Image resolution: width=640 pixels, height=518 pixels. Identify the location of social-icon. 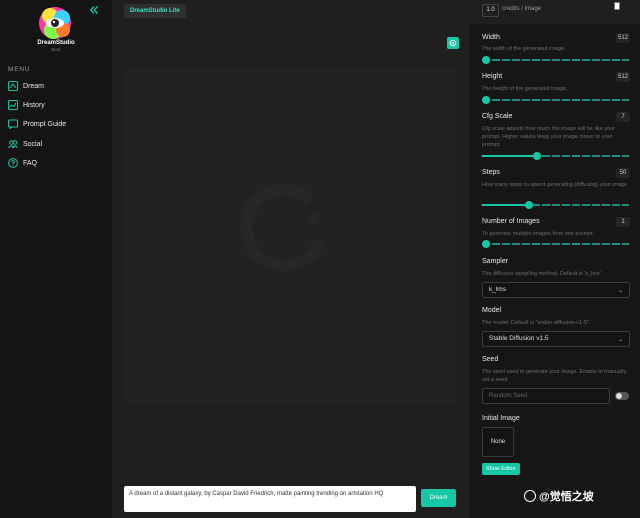
(13, 144).